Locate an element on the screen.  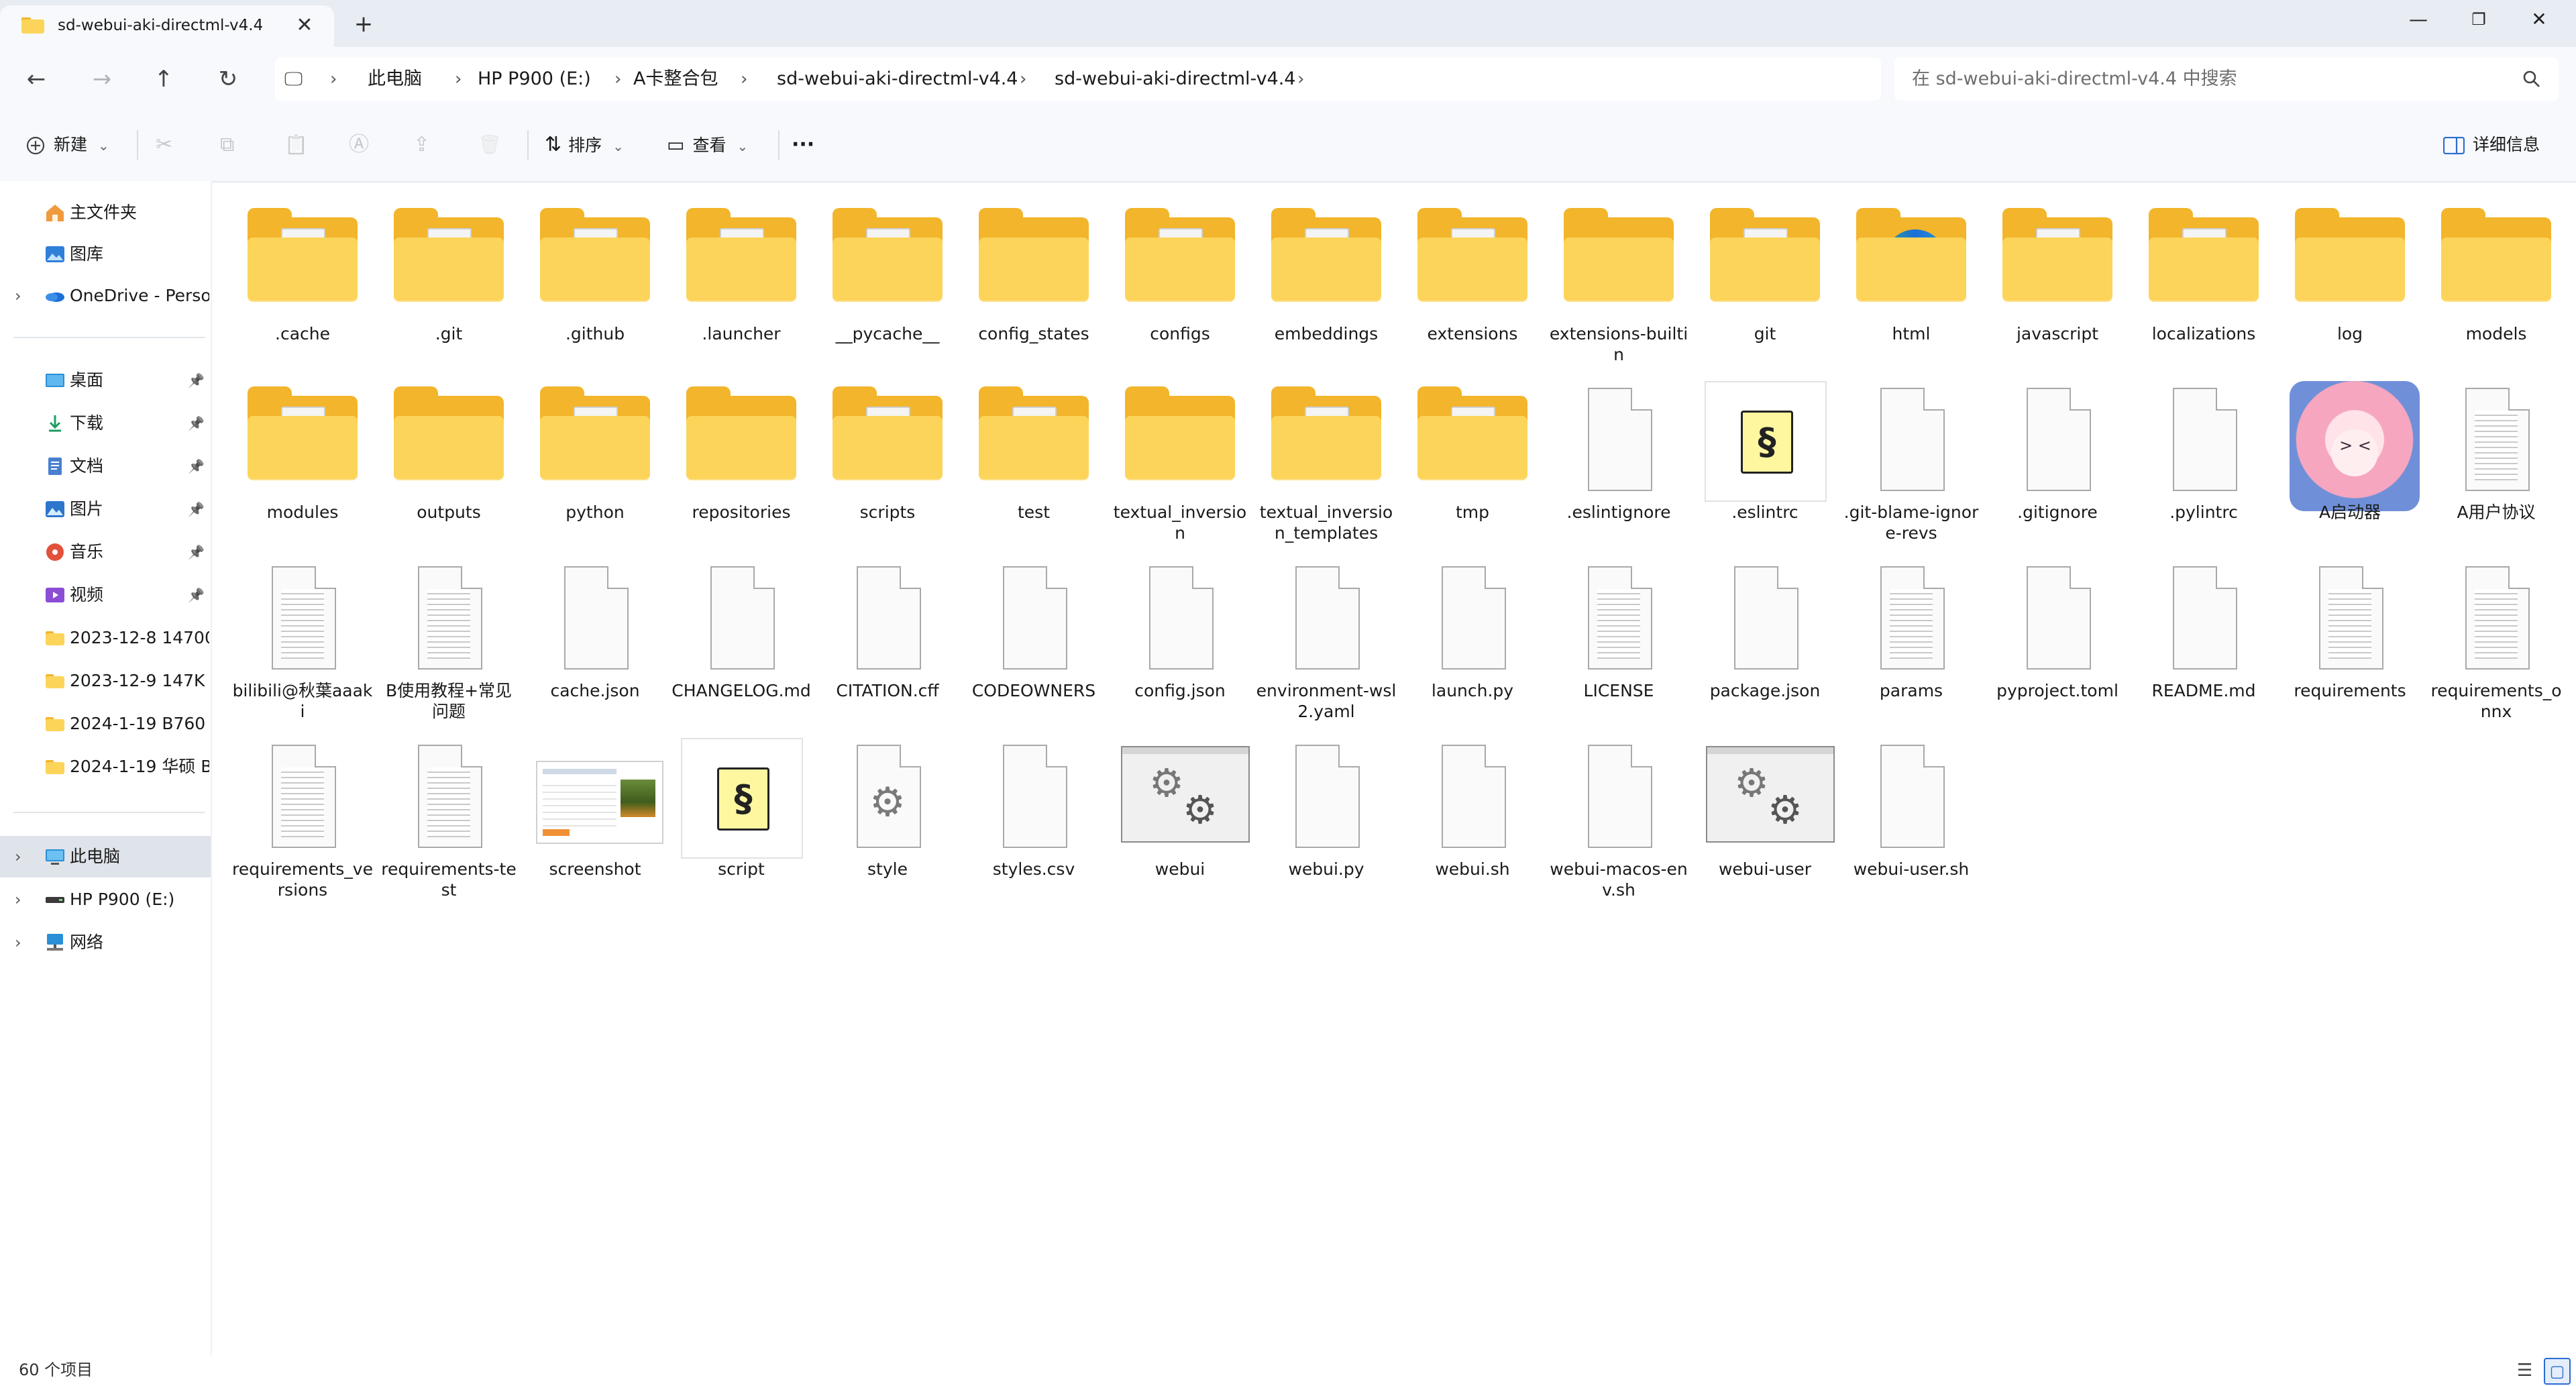
file-item-params: params is located at coordinates (1911, 640).